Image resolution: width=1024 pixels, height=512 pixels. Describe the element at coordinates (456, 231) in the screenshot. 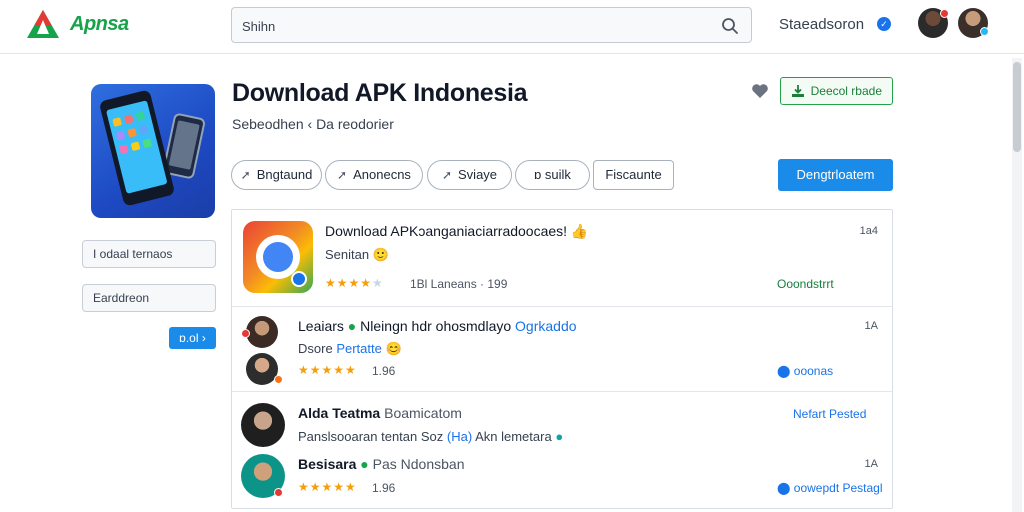

I see `item-title: Download APKɔanganiaciarradoocaes! 👍` at that location.